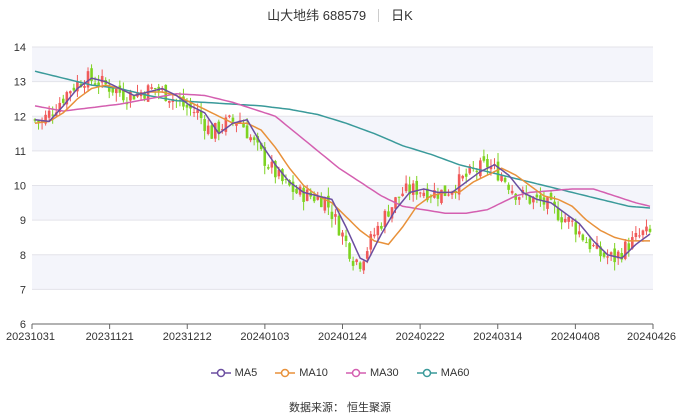 The width and height of the screenshot is (680, 415). What do you see at coordinates (442, 373) in the screenshot?
I see `legend-ma60: MA60` at bounding box center [442, 373].